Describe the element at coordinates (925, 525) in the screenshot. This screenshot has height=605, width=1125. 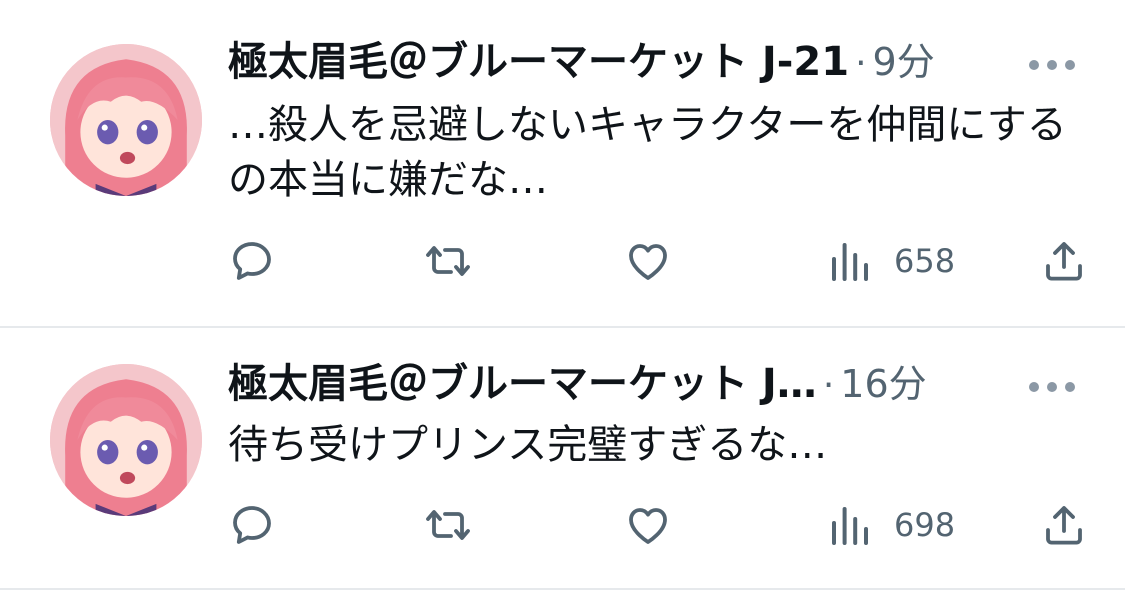
I see `views-count: 698` at that location.